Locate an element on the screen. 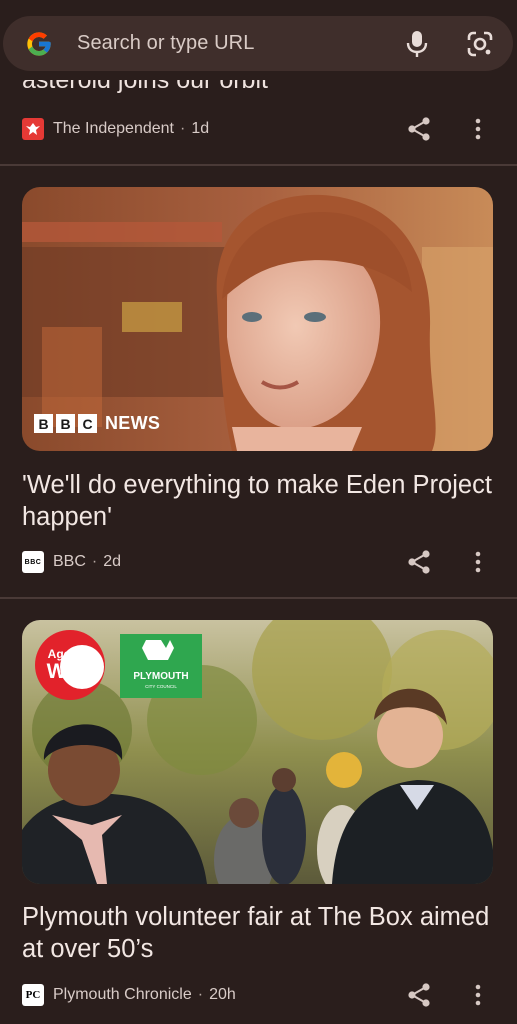 This screenshot has width=517, height=1024. ageing-text: Ageing is located at coordinates (68, 654).